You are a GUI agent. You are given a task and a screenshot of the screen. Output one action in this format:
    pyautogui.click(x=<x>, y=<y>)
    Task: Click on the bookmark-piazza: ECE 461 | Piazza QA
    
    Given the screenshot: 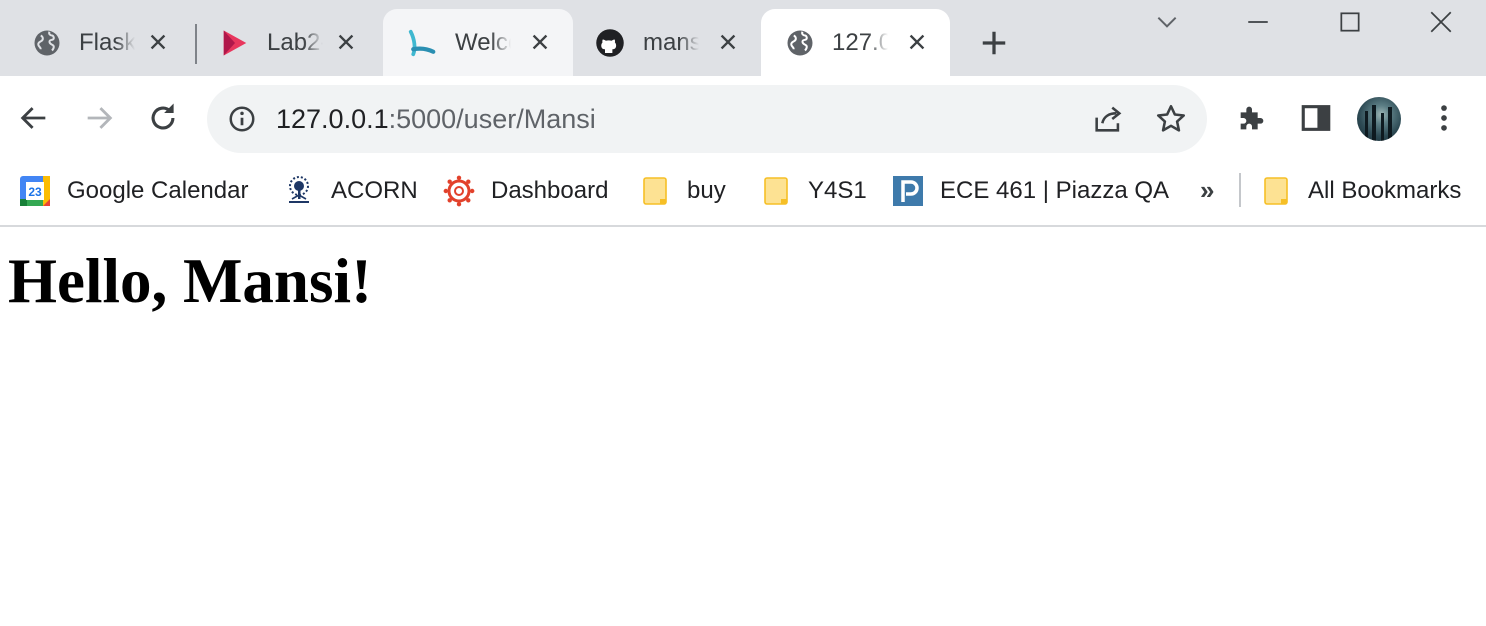 What is the action you would take?
    pyautogui.click(x=1030, y=191)
    